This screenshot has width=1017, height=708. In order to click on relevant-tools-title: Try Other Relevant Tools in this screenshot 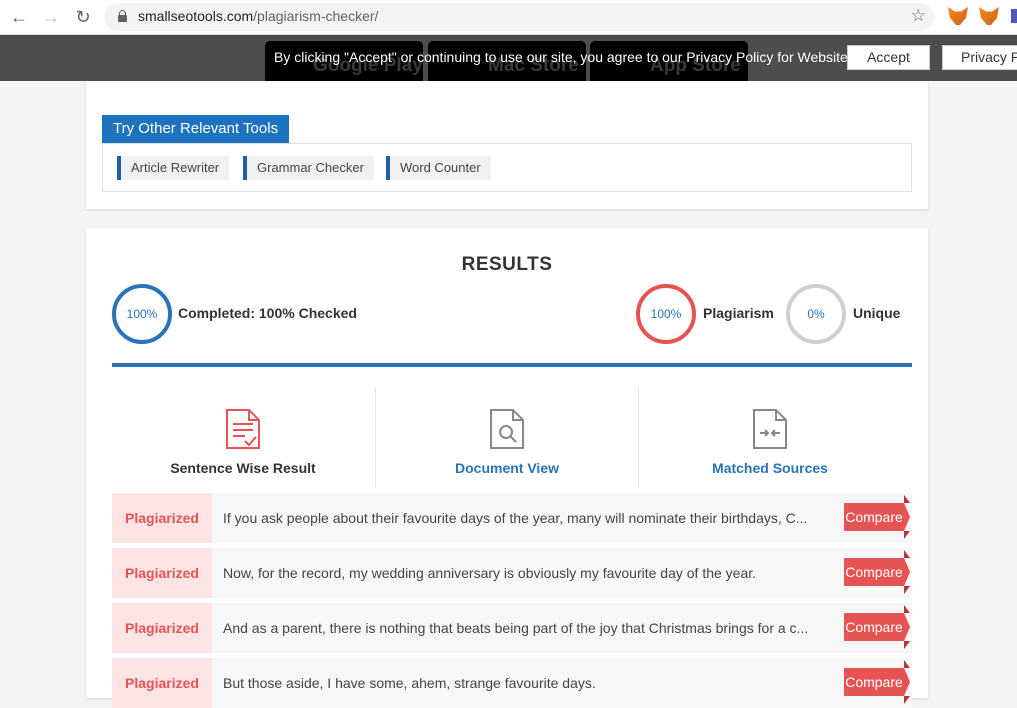, I will do `click(196, 129)`.